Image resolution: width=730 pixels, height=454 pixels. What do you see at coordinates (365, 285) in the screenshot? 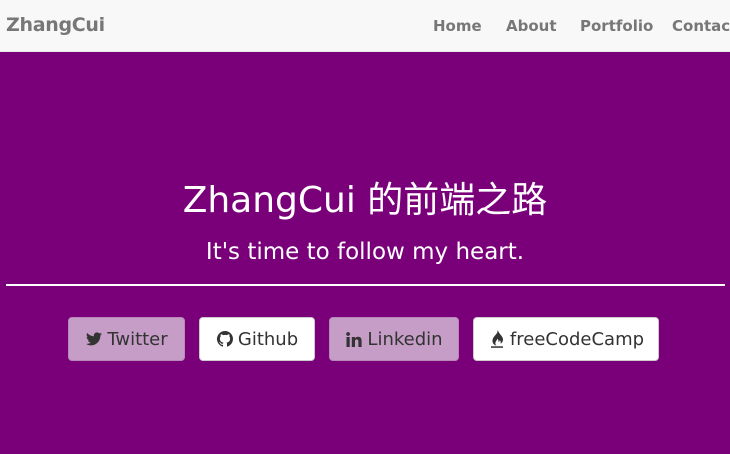
I see `hero-divider` at bounding box center [365, 285].